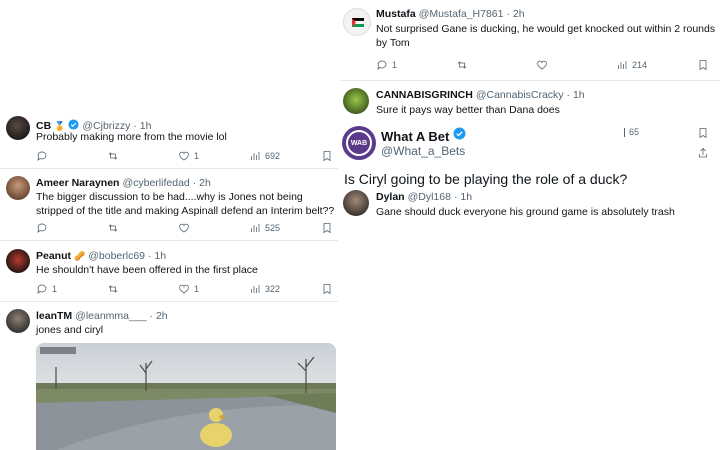 This screenshot has width=720, height=450. What do you see at coordinates (273, 289) in the screenshot?
I see `view-count: 322` at bounding box center [273, 289].